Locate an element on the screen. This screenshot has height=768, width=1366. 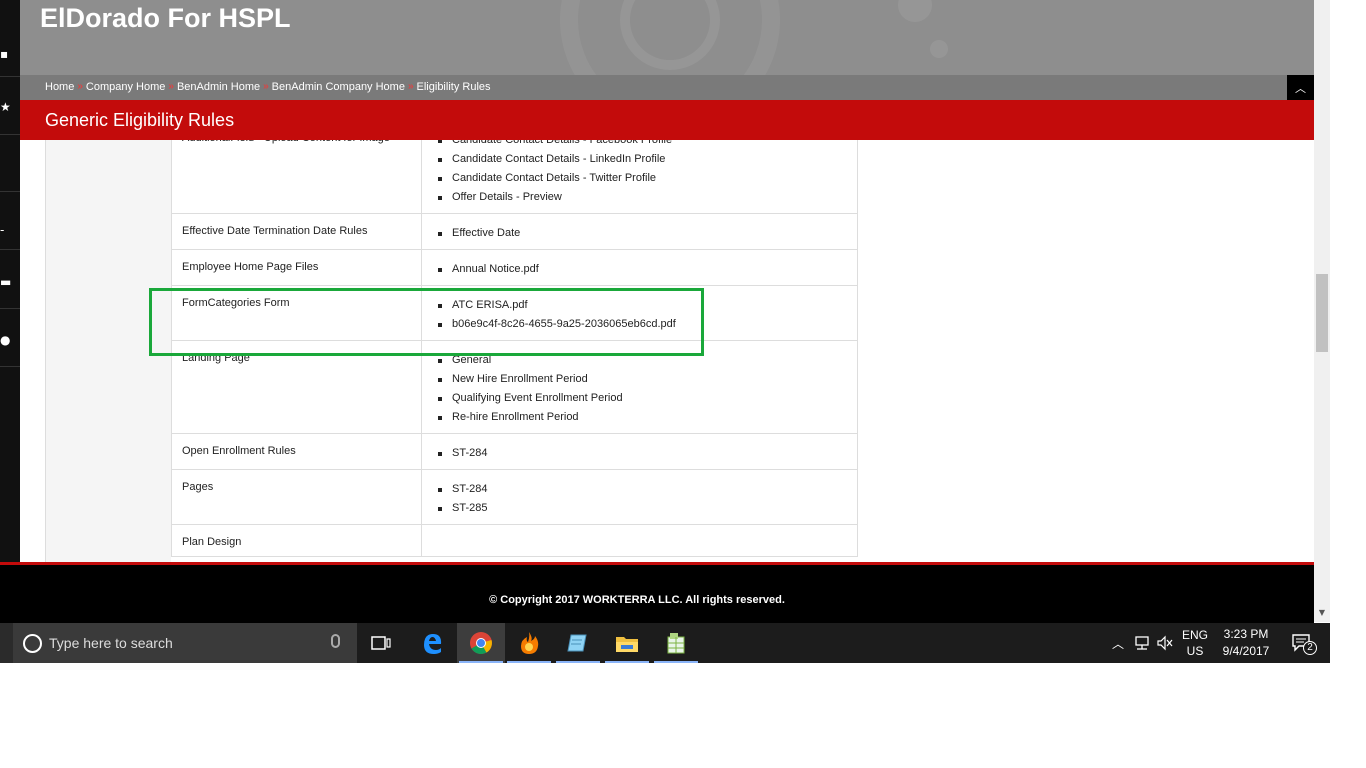
taskbar-app-flame is located at coordinates (529, 643).